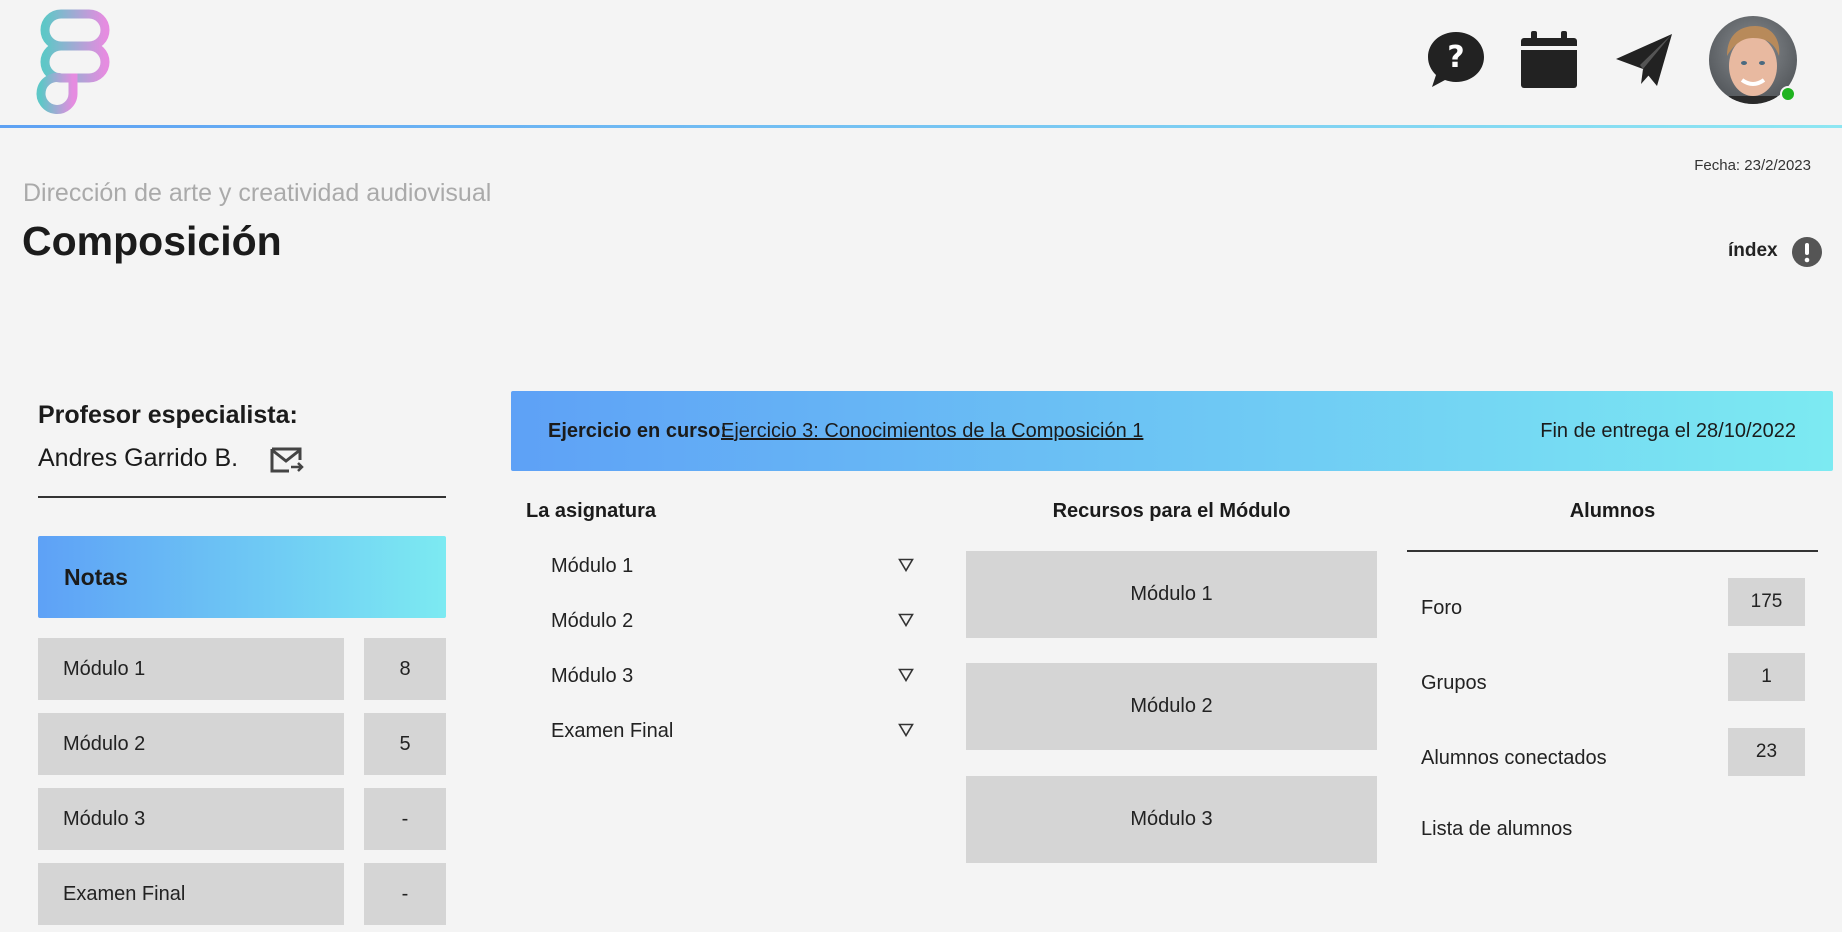 The image size is (1842, 932). I want to click on subject-item-label: Módulo 3, so click(592, 676).